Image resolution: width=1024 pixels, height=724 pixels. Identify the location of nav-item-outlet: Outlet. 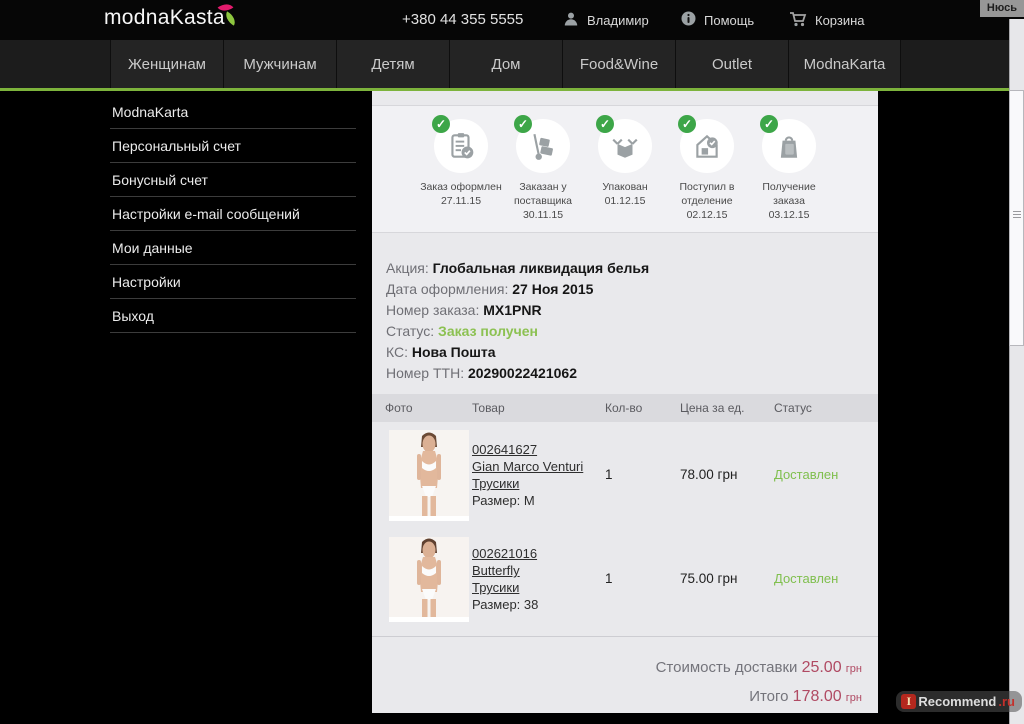
(731, 64).